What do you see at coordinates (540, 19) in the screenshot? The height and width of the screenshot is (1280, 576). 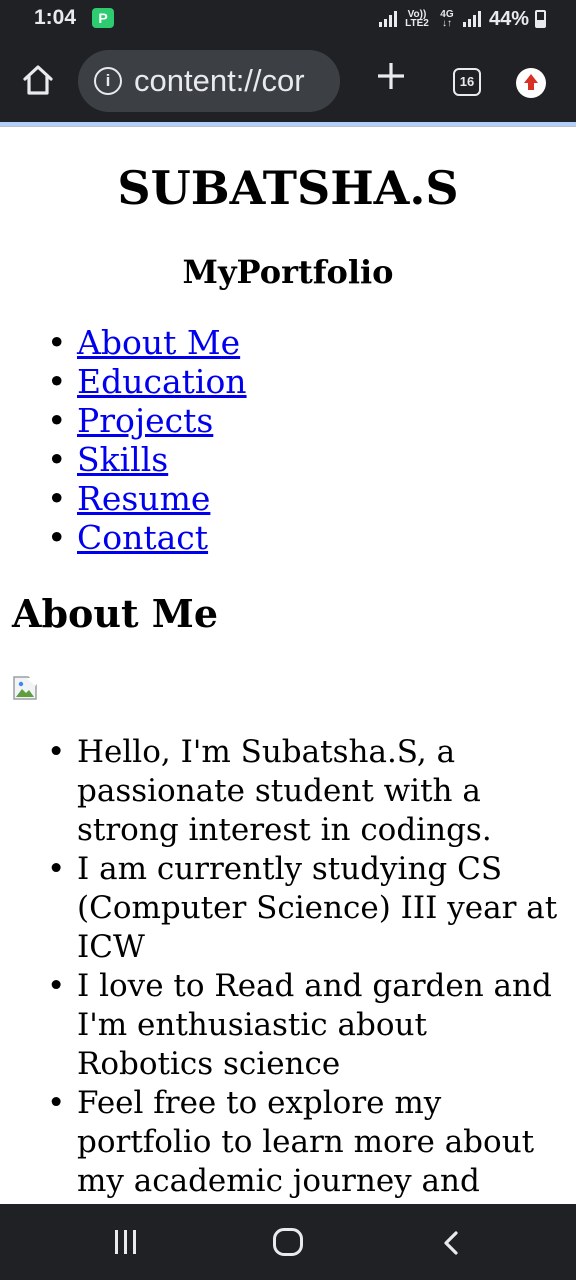 I see `battery-icon` at bounding box center [540, 19].